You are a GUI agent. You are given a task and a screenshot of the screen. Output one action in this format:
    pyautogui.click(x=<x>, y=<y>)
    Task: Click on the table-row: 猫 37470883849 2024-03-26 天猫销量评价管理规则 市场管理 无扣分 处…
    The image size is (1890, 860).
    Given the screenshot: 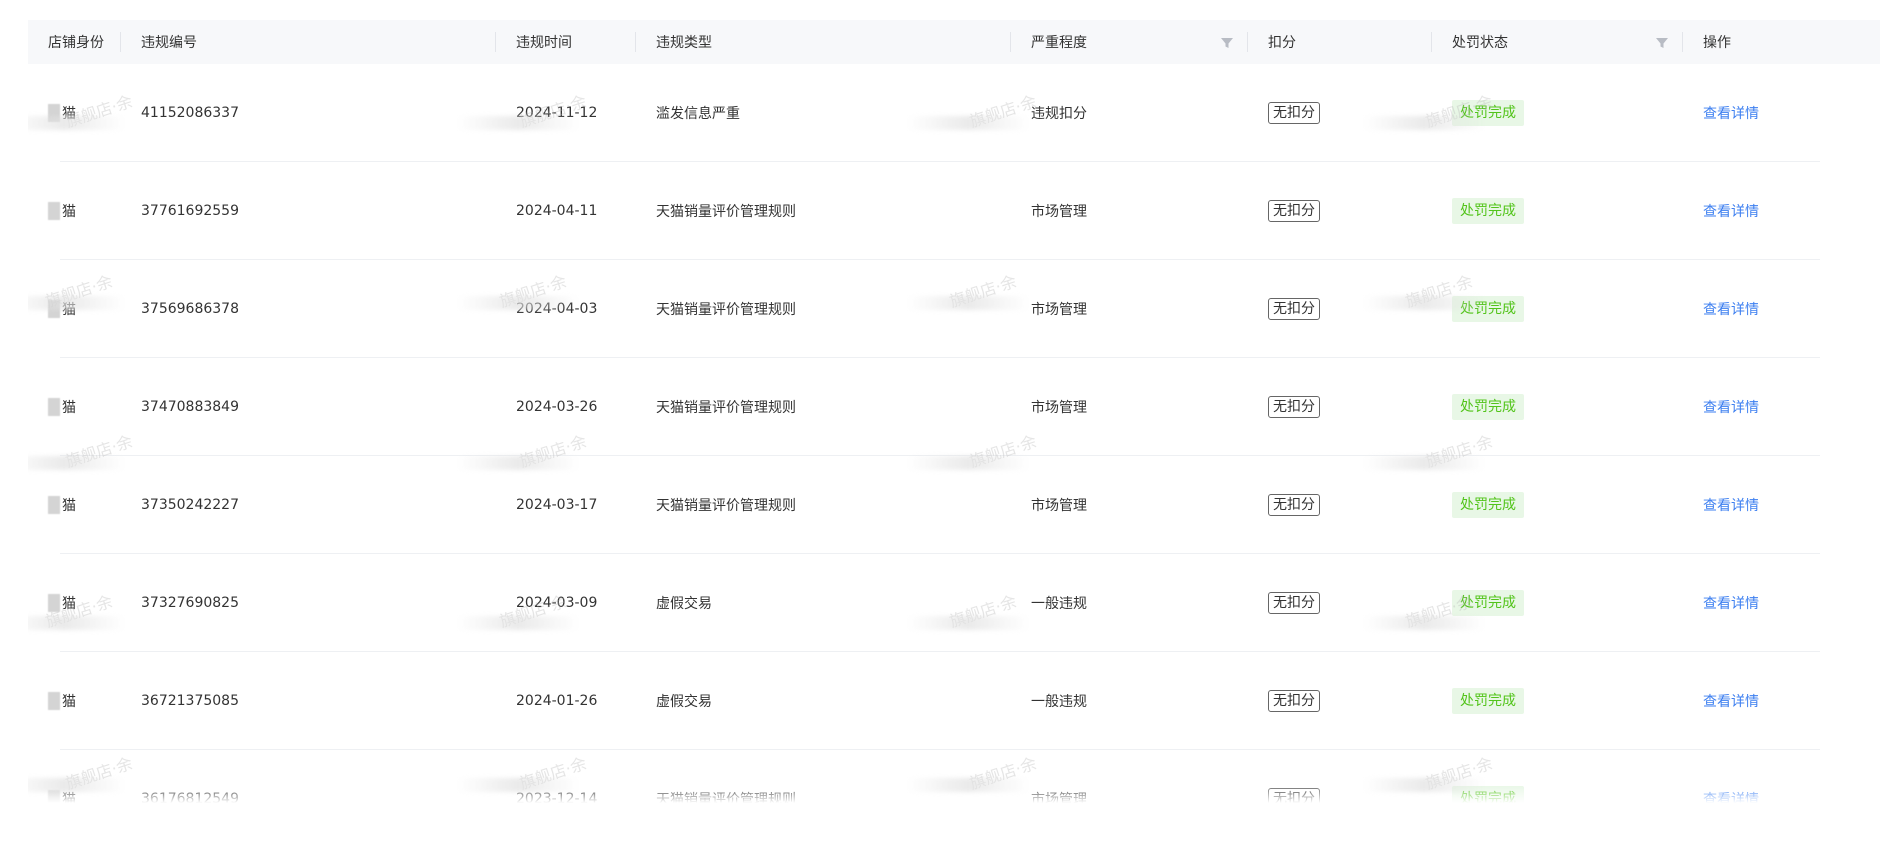 What is the action you would take?
    pyautogui.click(x=954, y=407)
    